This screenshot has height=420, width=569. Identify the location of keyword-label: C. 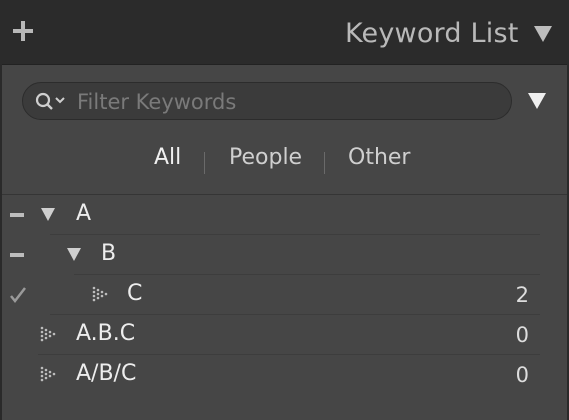
(135, 293).